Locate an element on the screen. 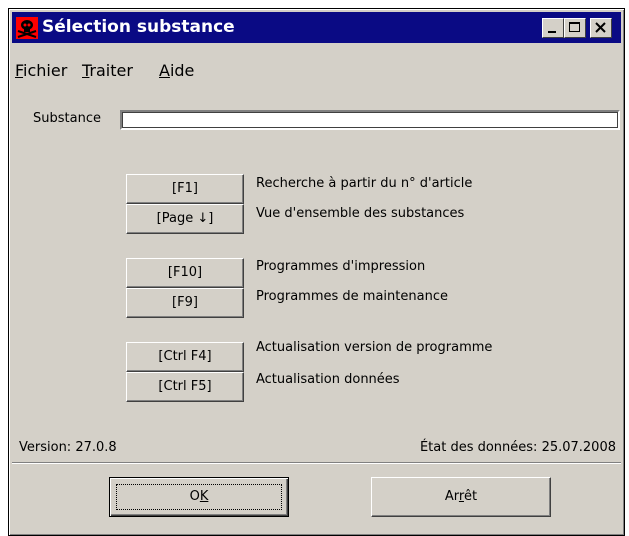 Image resolution: width=629 pixels, height=536 pixels. window-title: Sélection substance is located at coordinates (138, 27).